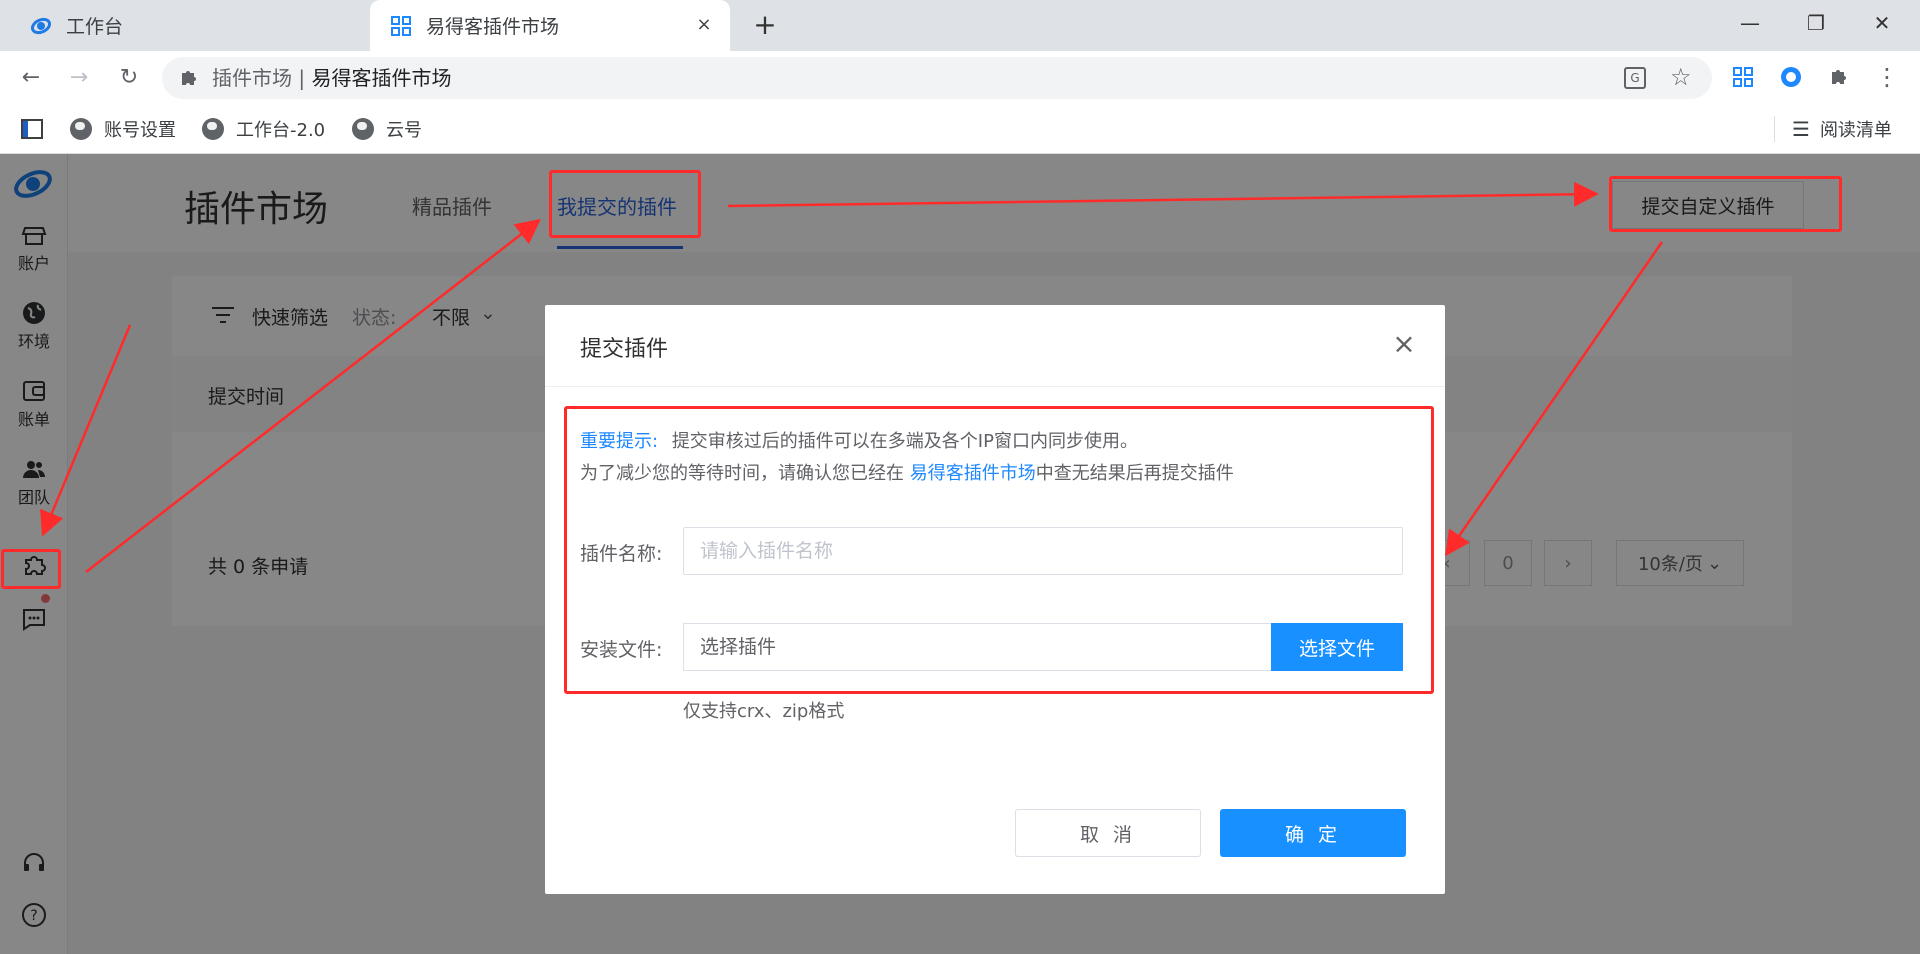 Image resolution: width=1920 pixels, height=954 pixels. Describe the element at coordinates (263, 129) in the screenshot. I see `bookmark-workbench: 工作台-2.0` at that location.